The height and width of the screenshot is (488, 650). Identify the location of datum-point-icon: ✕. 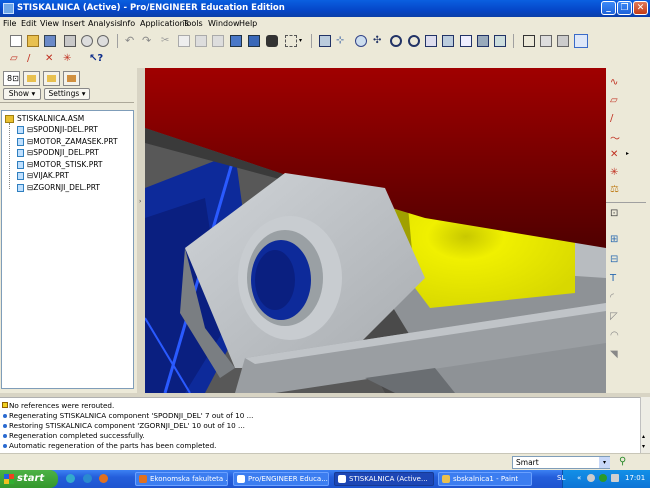
(51, 59).